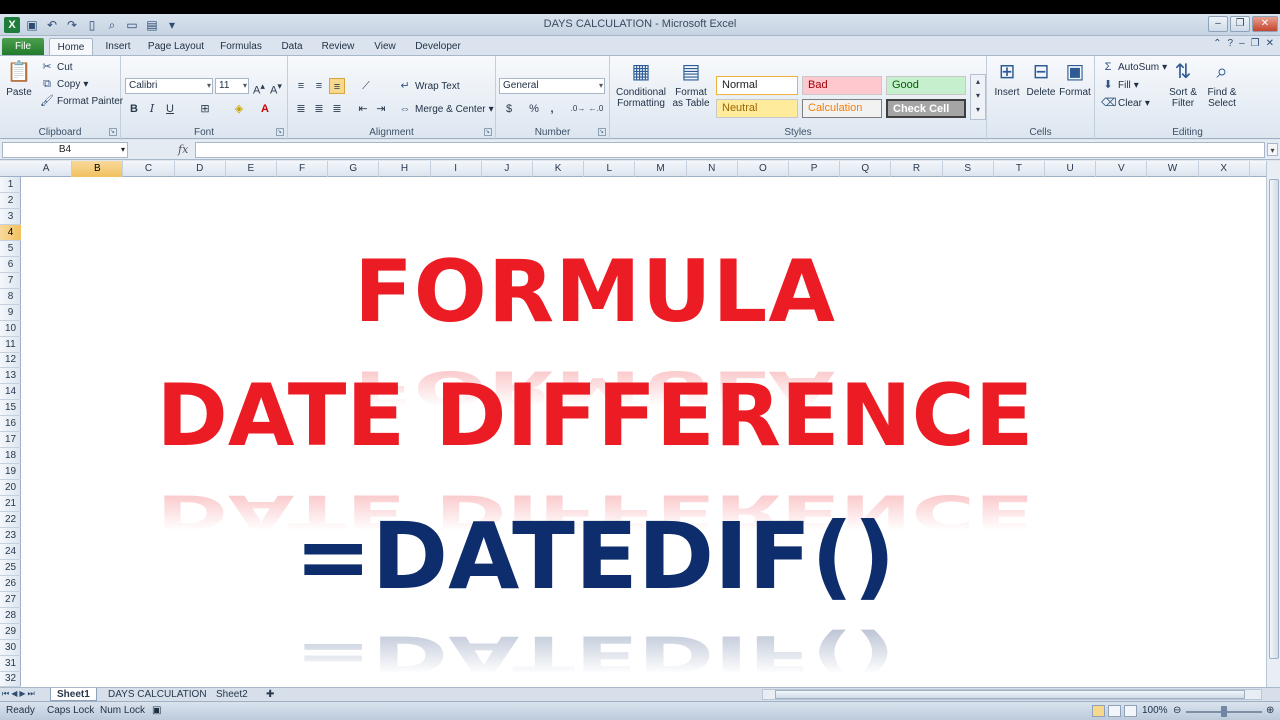  I want to click on row-header: 1, so click(10, 185).